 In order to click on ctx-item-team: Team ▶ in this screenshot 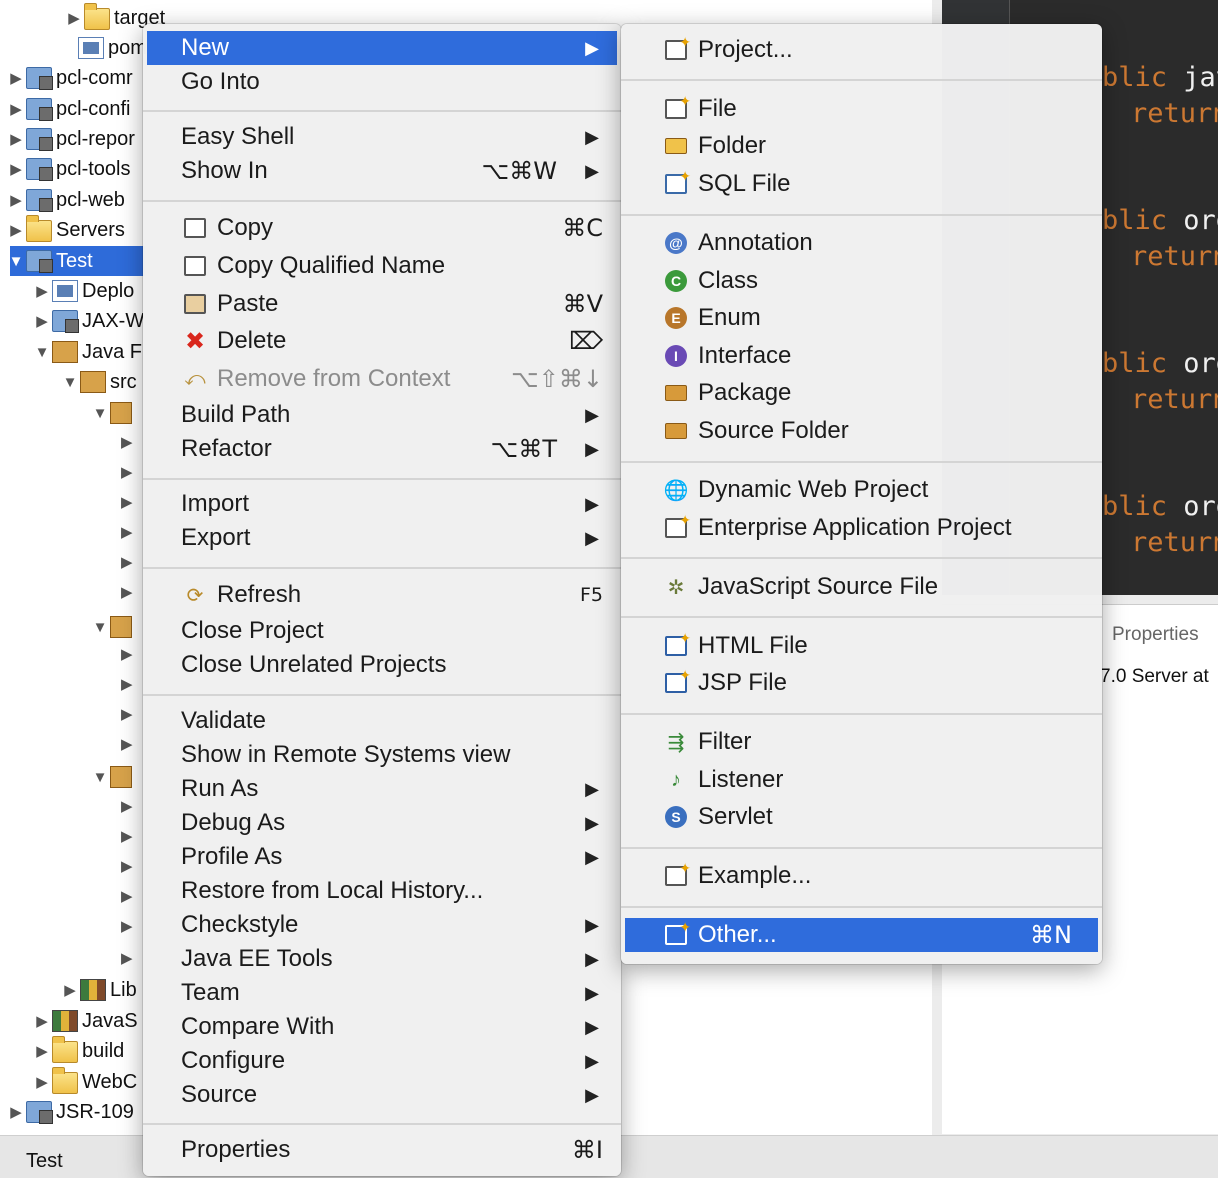, I will do `click(382, 993)`.